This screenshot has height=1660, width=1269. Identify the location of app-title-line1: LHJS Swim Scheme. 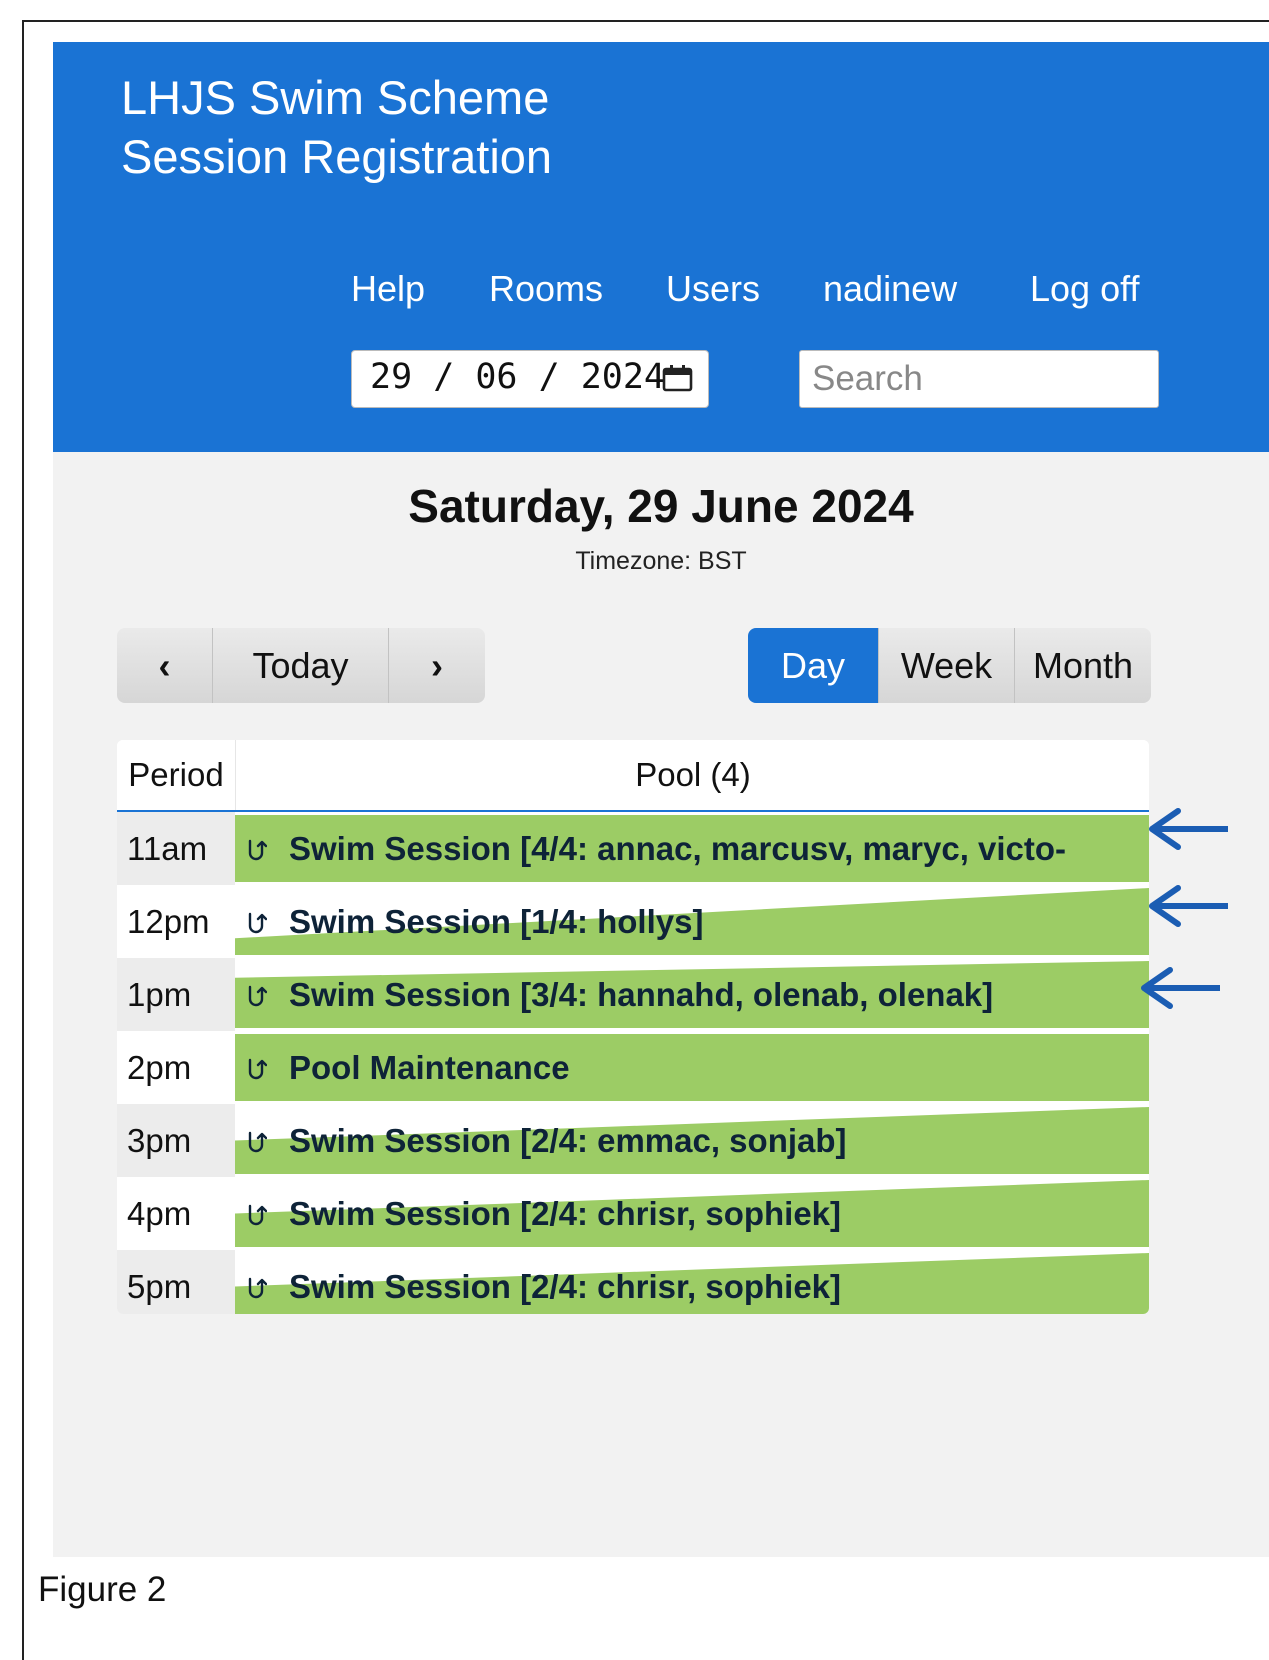
(336, 97).